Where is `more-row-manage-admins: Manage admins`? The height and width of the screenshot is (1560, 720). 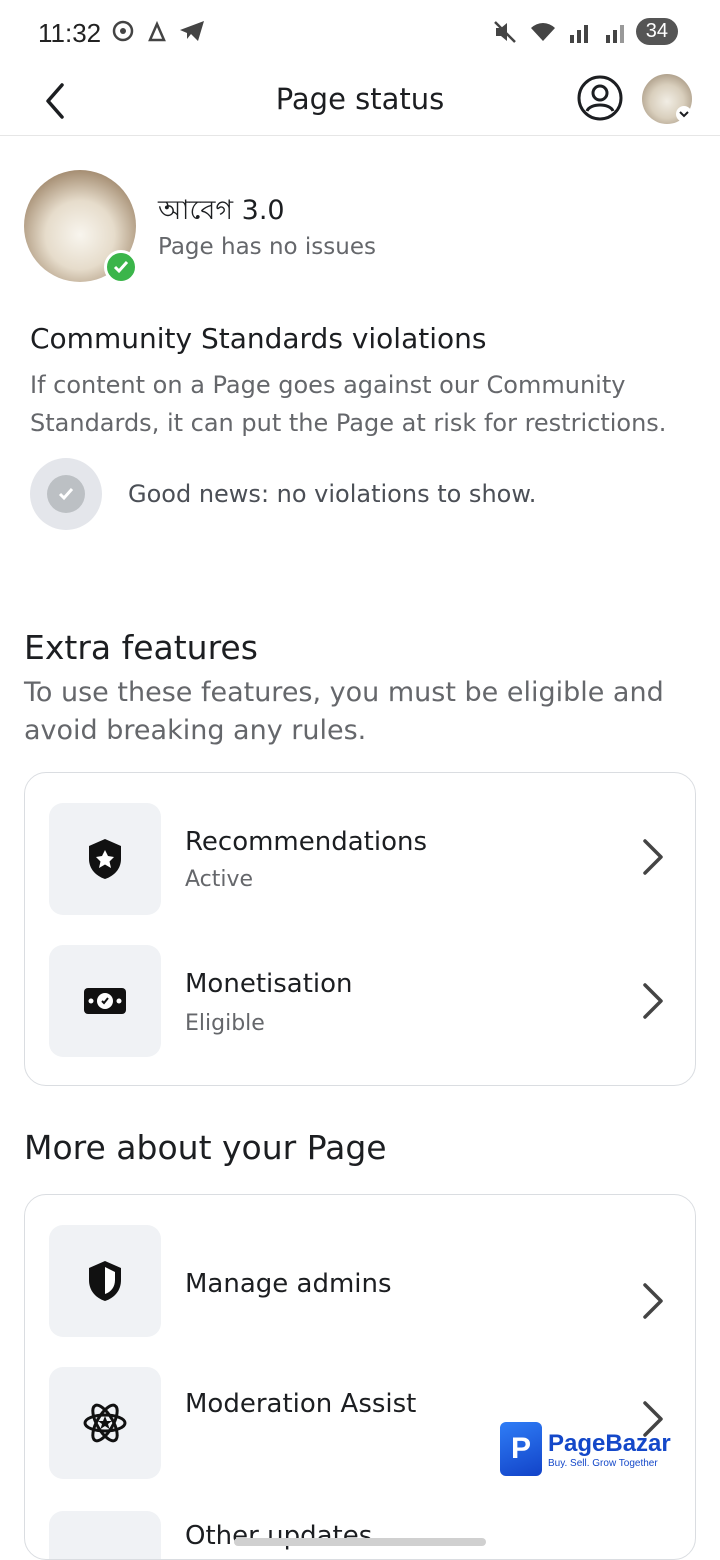
more-row-manage-admins: Manage admins is located at coordinates (360, 1277).